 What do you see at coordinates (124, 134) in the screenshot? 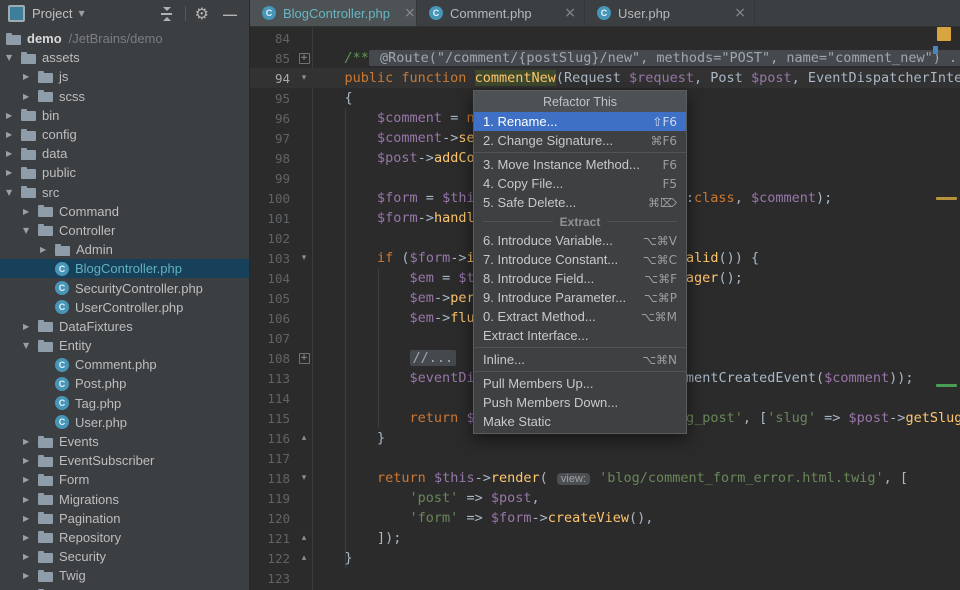
I see `tree-item-config: ▶ config` at bounding box center [124, 134].